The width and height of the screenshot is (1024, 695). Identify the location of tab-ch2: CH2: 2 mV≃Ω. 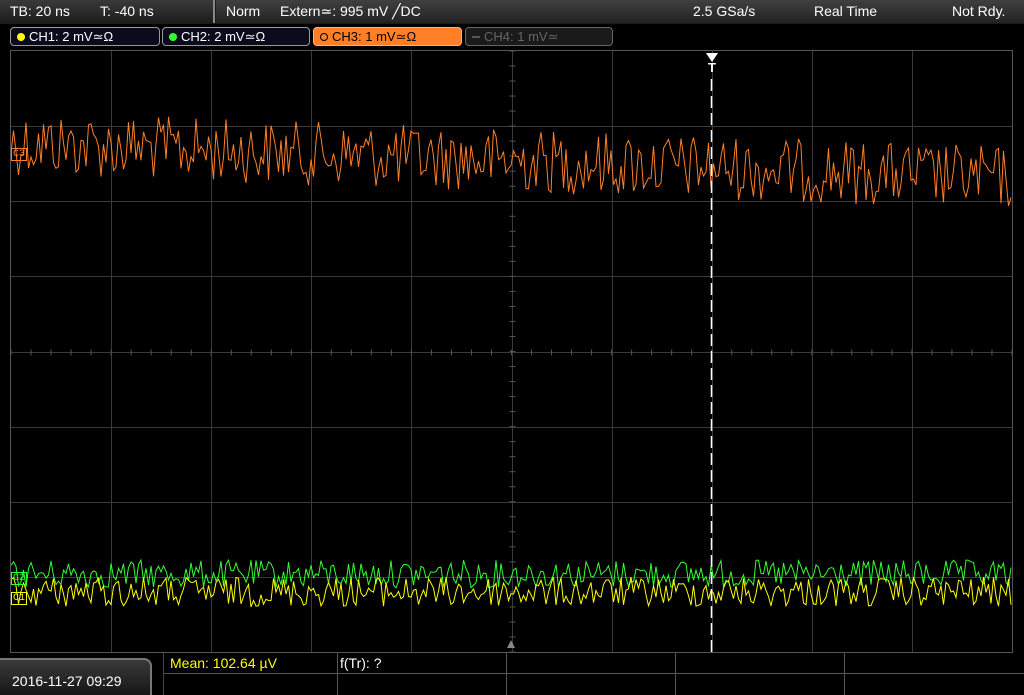
(236, 36).